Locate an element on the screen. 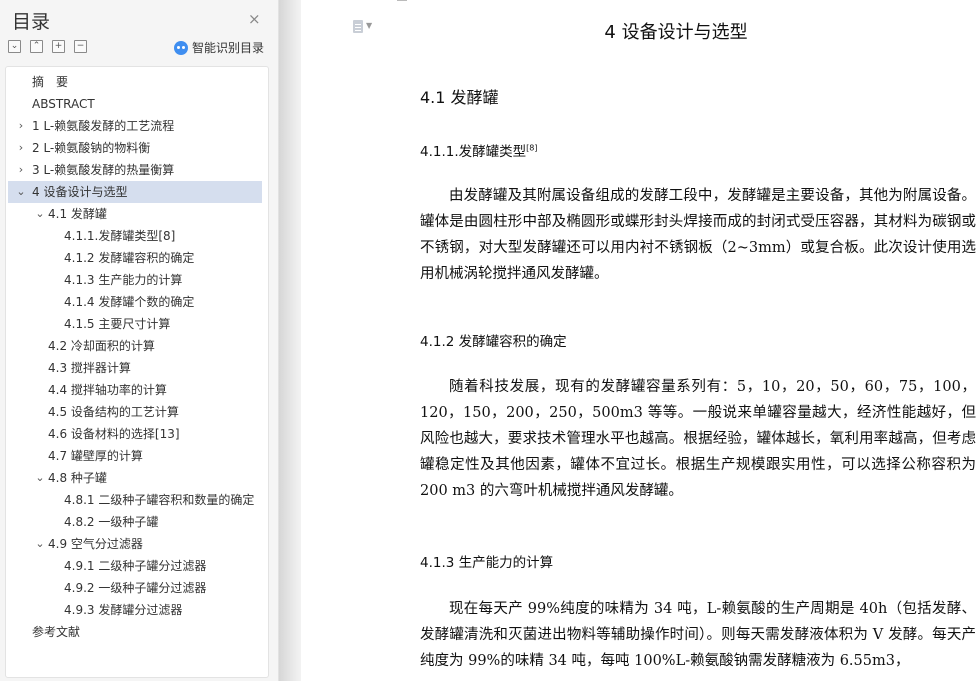 The height and width of the screenshot is (681, 979). toc-item: 4.5 设备结构的工艺计算 is located at coordinates (135, 412).